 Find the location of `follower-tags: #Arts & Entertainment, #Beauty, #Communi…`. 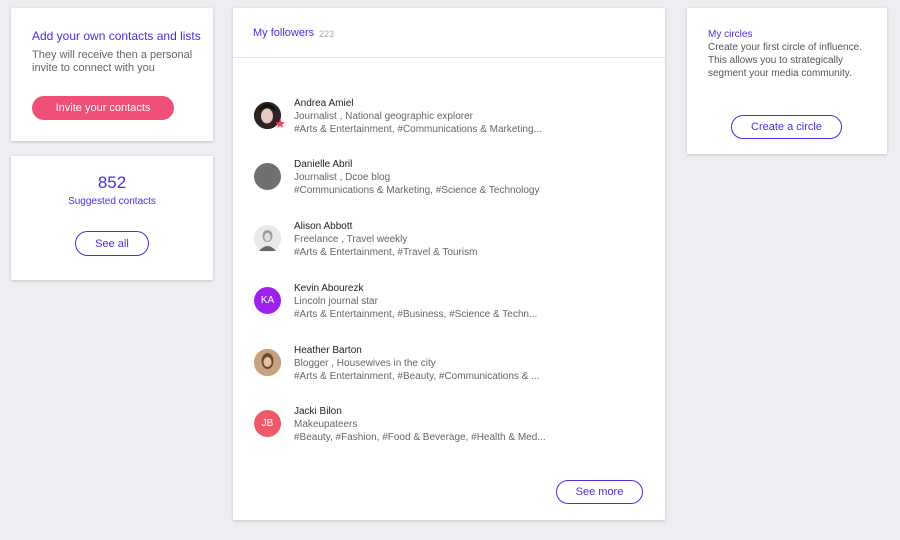

follower-tags: #Arts & Entertainment, #Beauty, #Communi… is located at coordinates (417, 376).